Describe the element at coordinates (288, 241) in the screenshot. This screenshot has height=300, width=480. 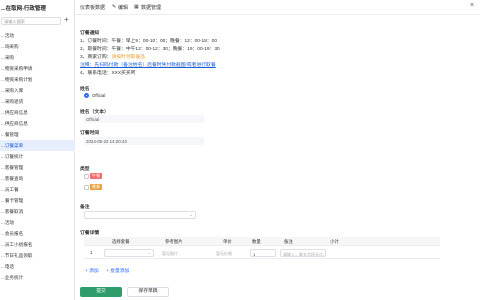
I see `col-header: 备注` at that location.